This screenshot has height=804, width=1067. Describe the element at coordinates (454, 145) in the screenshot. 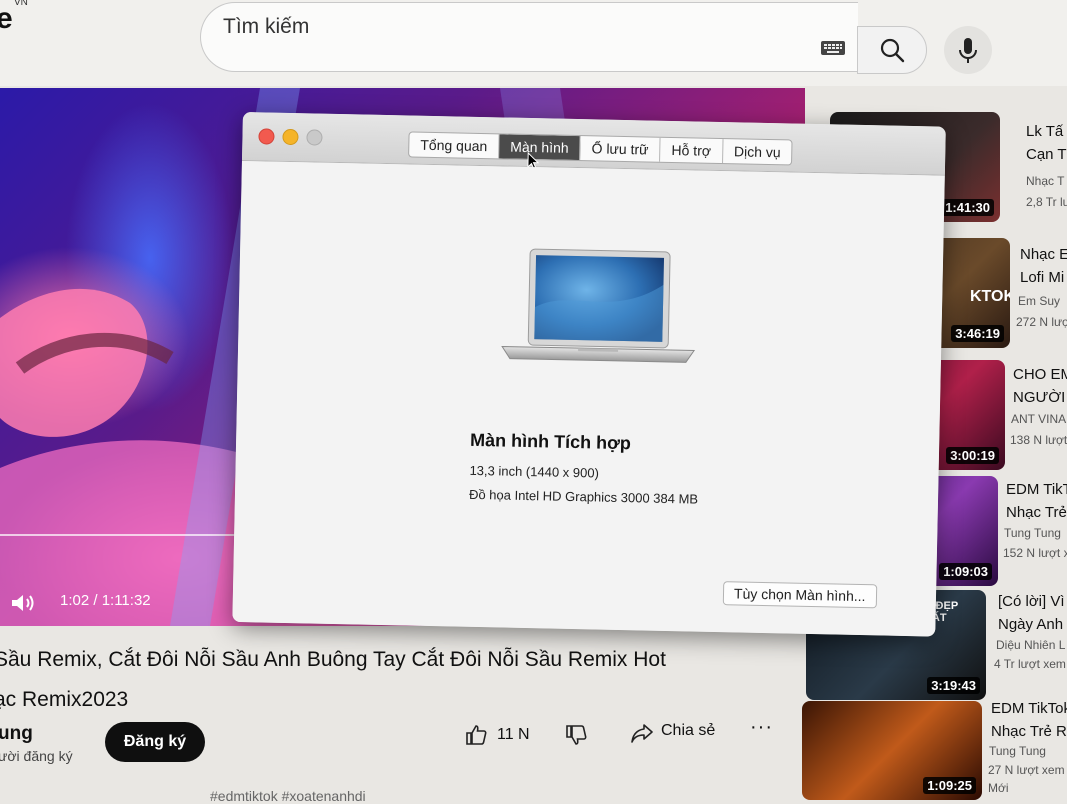

I see `tab-overview: Tổng quan` at that location.